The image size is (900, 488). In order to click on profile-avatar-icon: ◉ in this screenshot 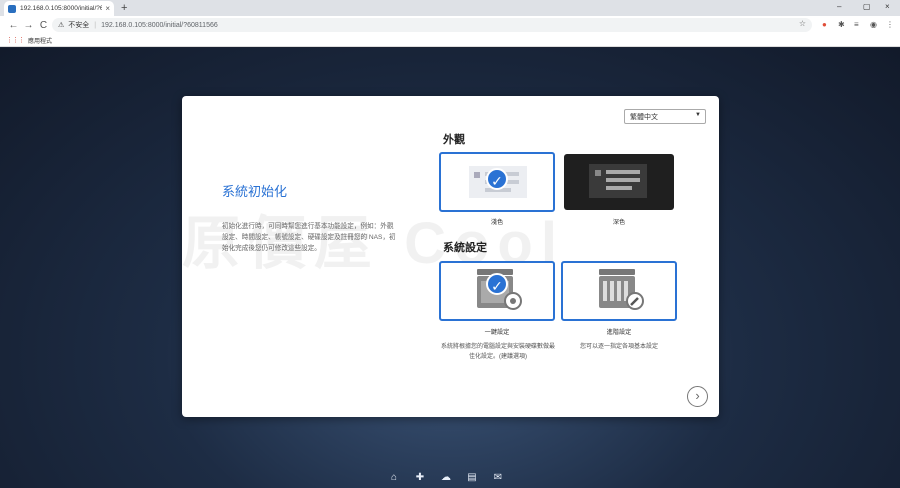, I will do `click(873, 25)`.